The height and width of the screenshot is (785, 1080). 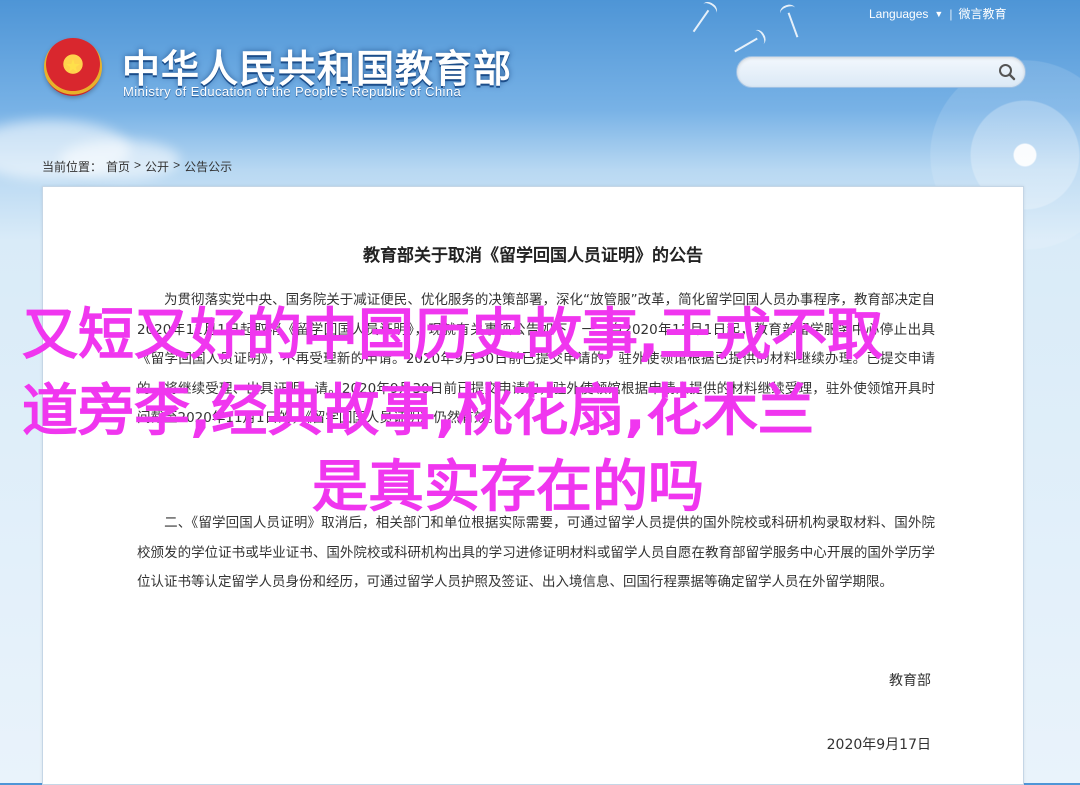 What do you see at coordinates (533, 256) in the screenshot?
I see `article-title: 教育部关于取消《留学回国人员证明》的公告` at bounding box center [533, 256].